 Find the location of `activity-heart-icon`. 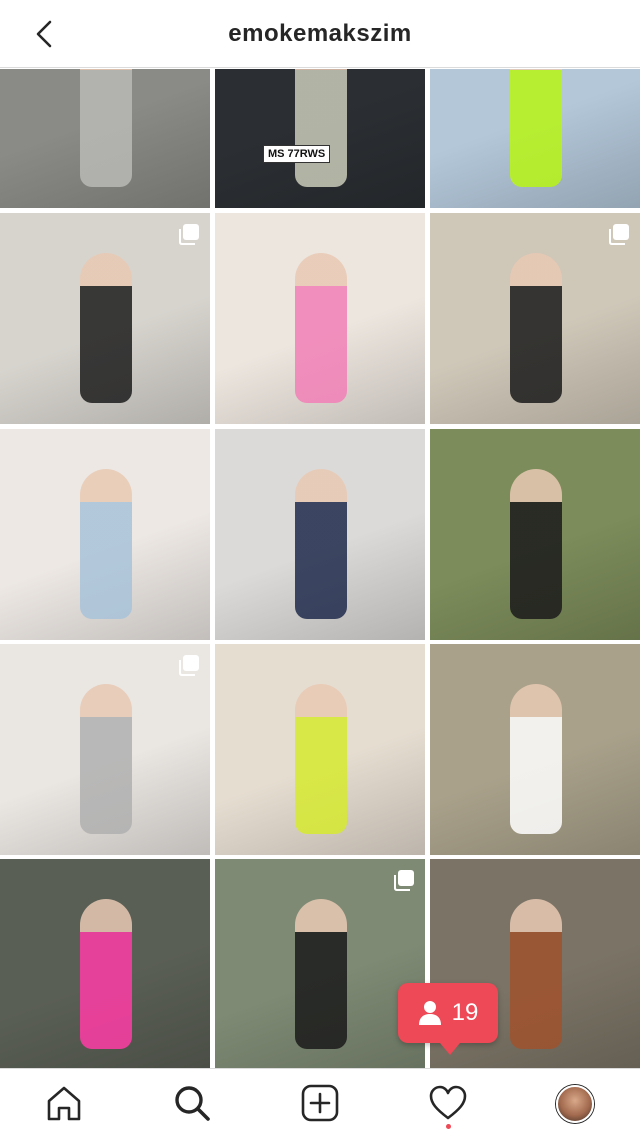

activity-heart-icon is located at coordinates (448, 1102).